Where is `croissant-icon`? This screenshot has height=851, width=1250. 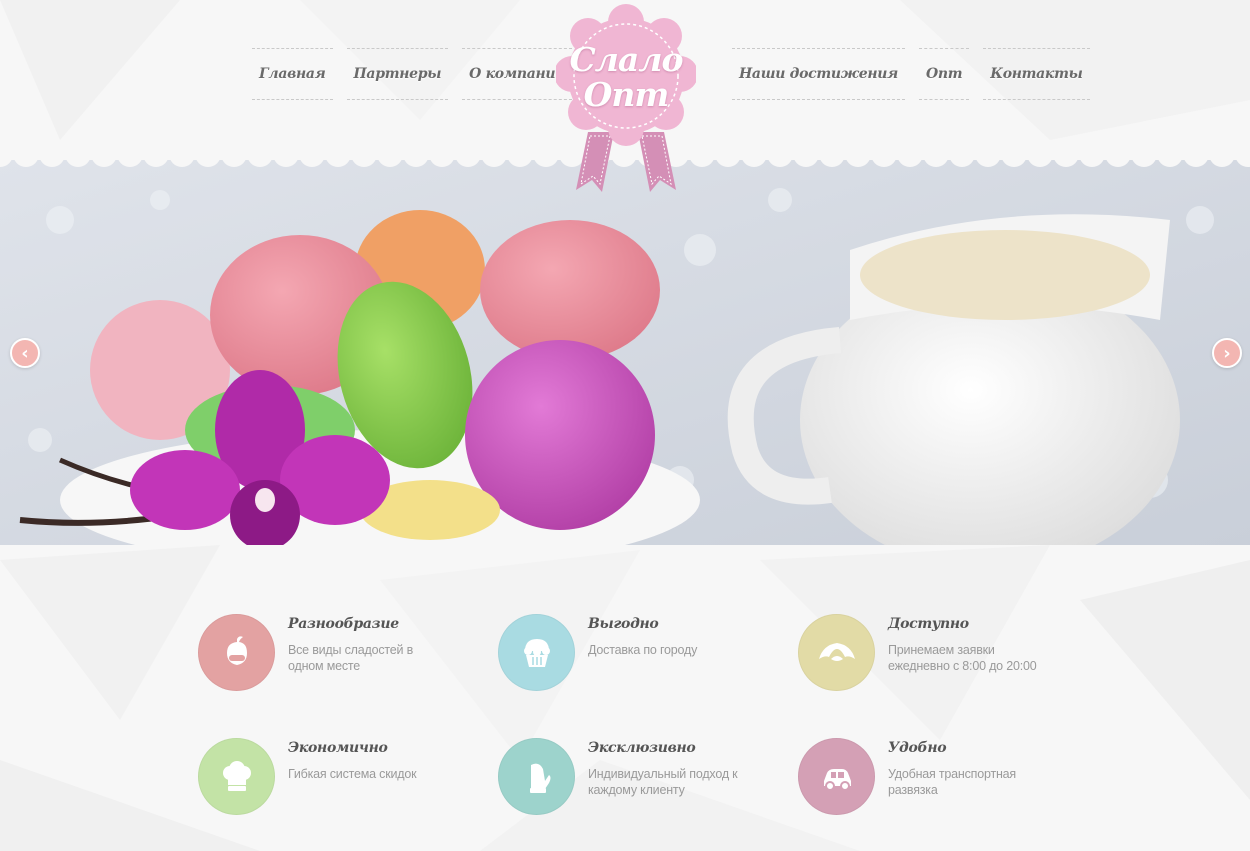
croissant-icon is located at coordinates (836, 651).